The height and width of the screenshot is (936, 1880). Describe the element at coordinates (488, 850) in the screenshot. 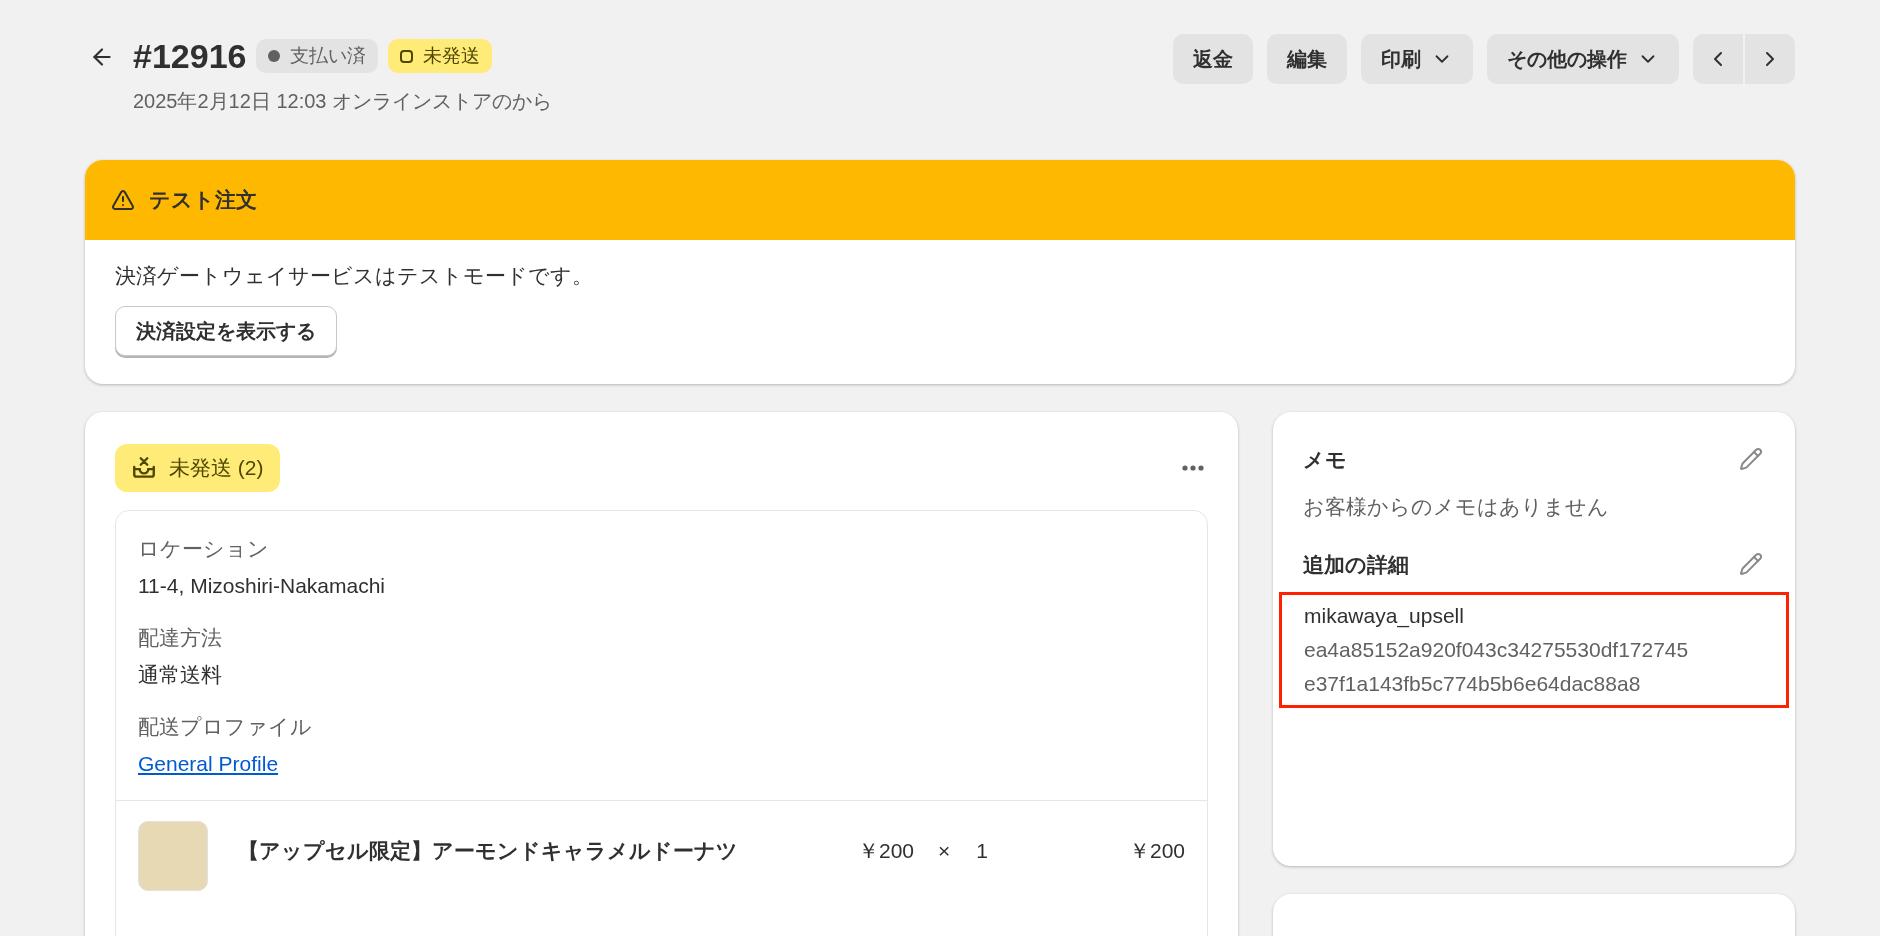

I see `product-name: 【アップセル限定】アーモンドキャラメルドーナツ` at that location.